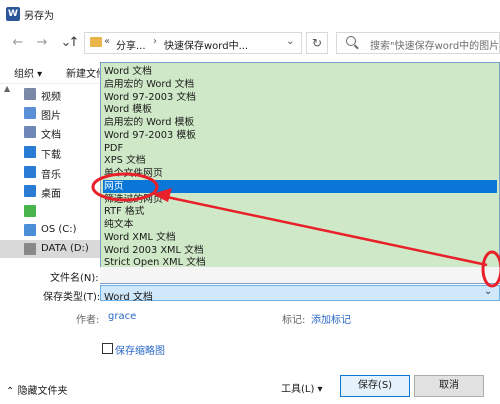 The image size is (500, 404). I want to click on forward-arrow-icon: →, so click(42, 43).